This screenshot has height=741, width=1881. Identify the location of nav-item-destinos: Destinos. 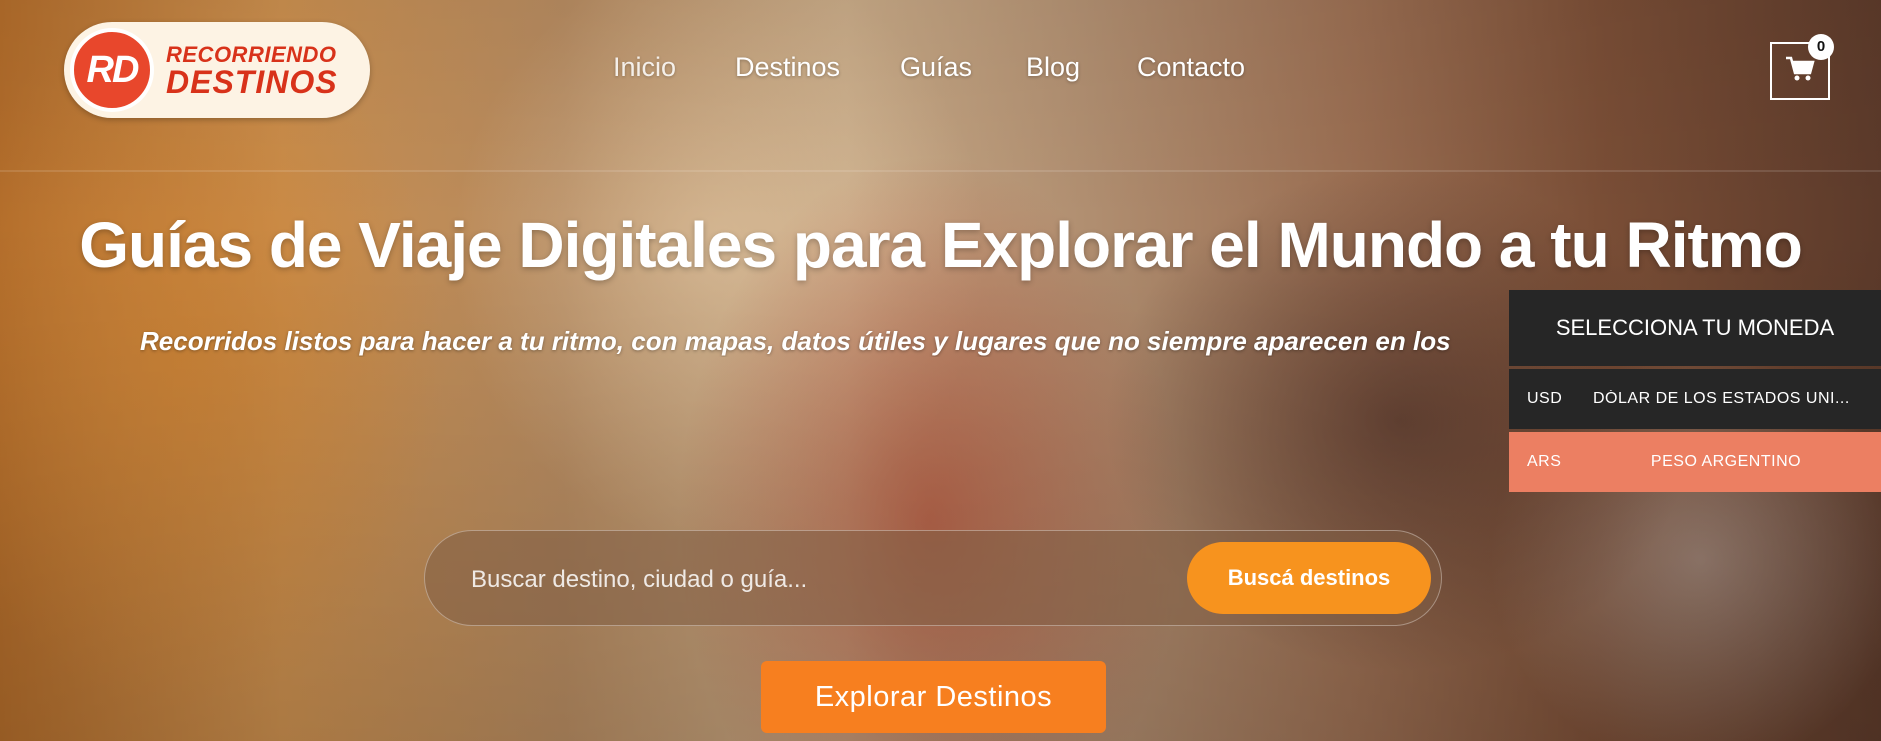
(787, 67).